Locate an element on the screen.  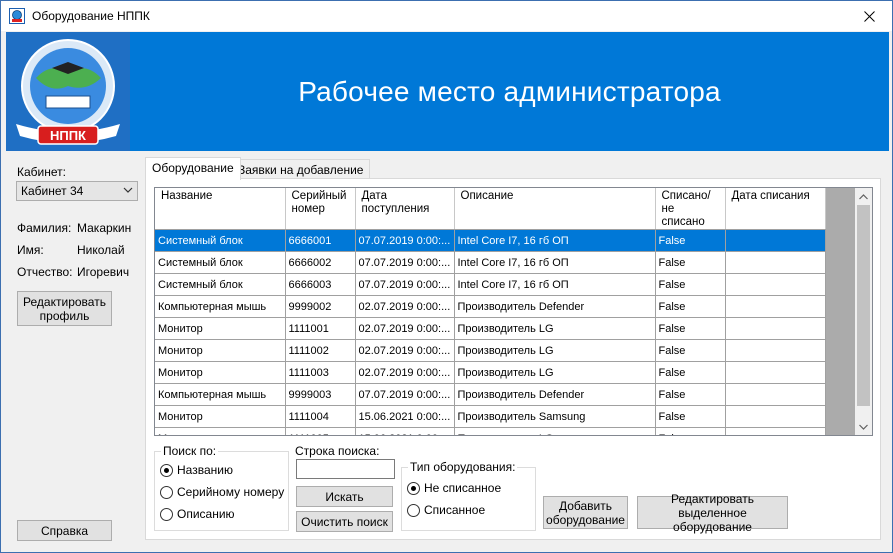
help-button: Справка is located at coordinates (64, 530).